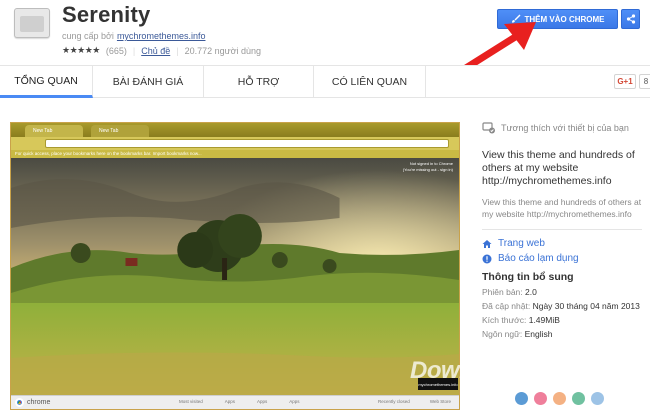  Describe the element at coordinates (440, 401) in the screenshot. I see `preview-web-store: Web Store` at that location.